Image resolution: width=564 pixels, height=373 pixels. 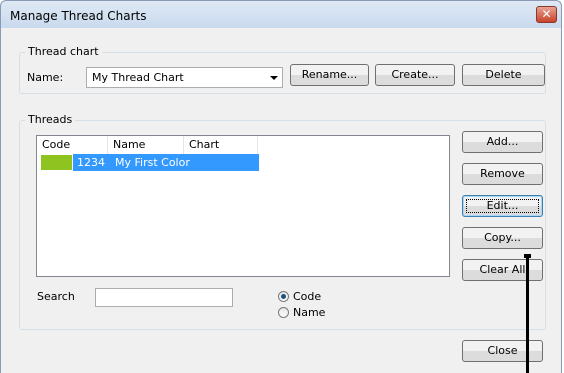 What do you see at coordinates (502, 351) in the screenshot?
I see `close-button: Close` at bounding box center [502, 351].